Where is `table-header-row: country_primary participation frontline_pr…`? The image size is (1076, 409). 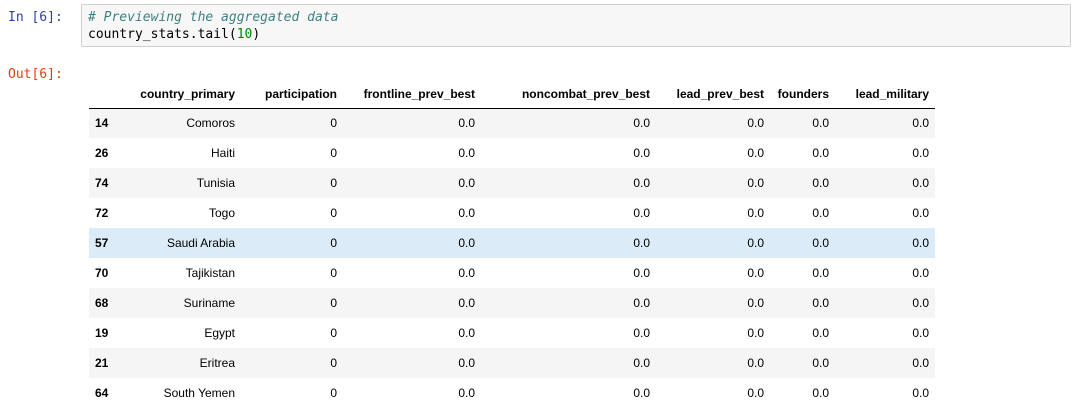
table-header-row: country_primary participation frontline_pr… is located at coordinates (512, 94).